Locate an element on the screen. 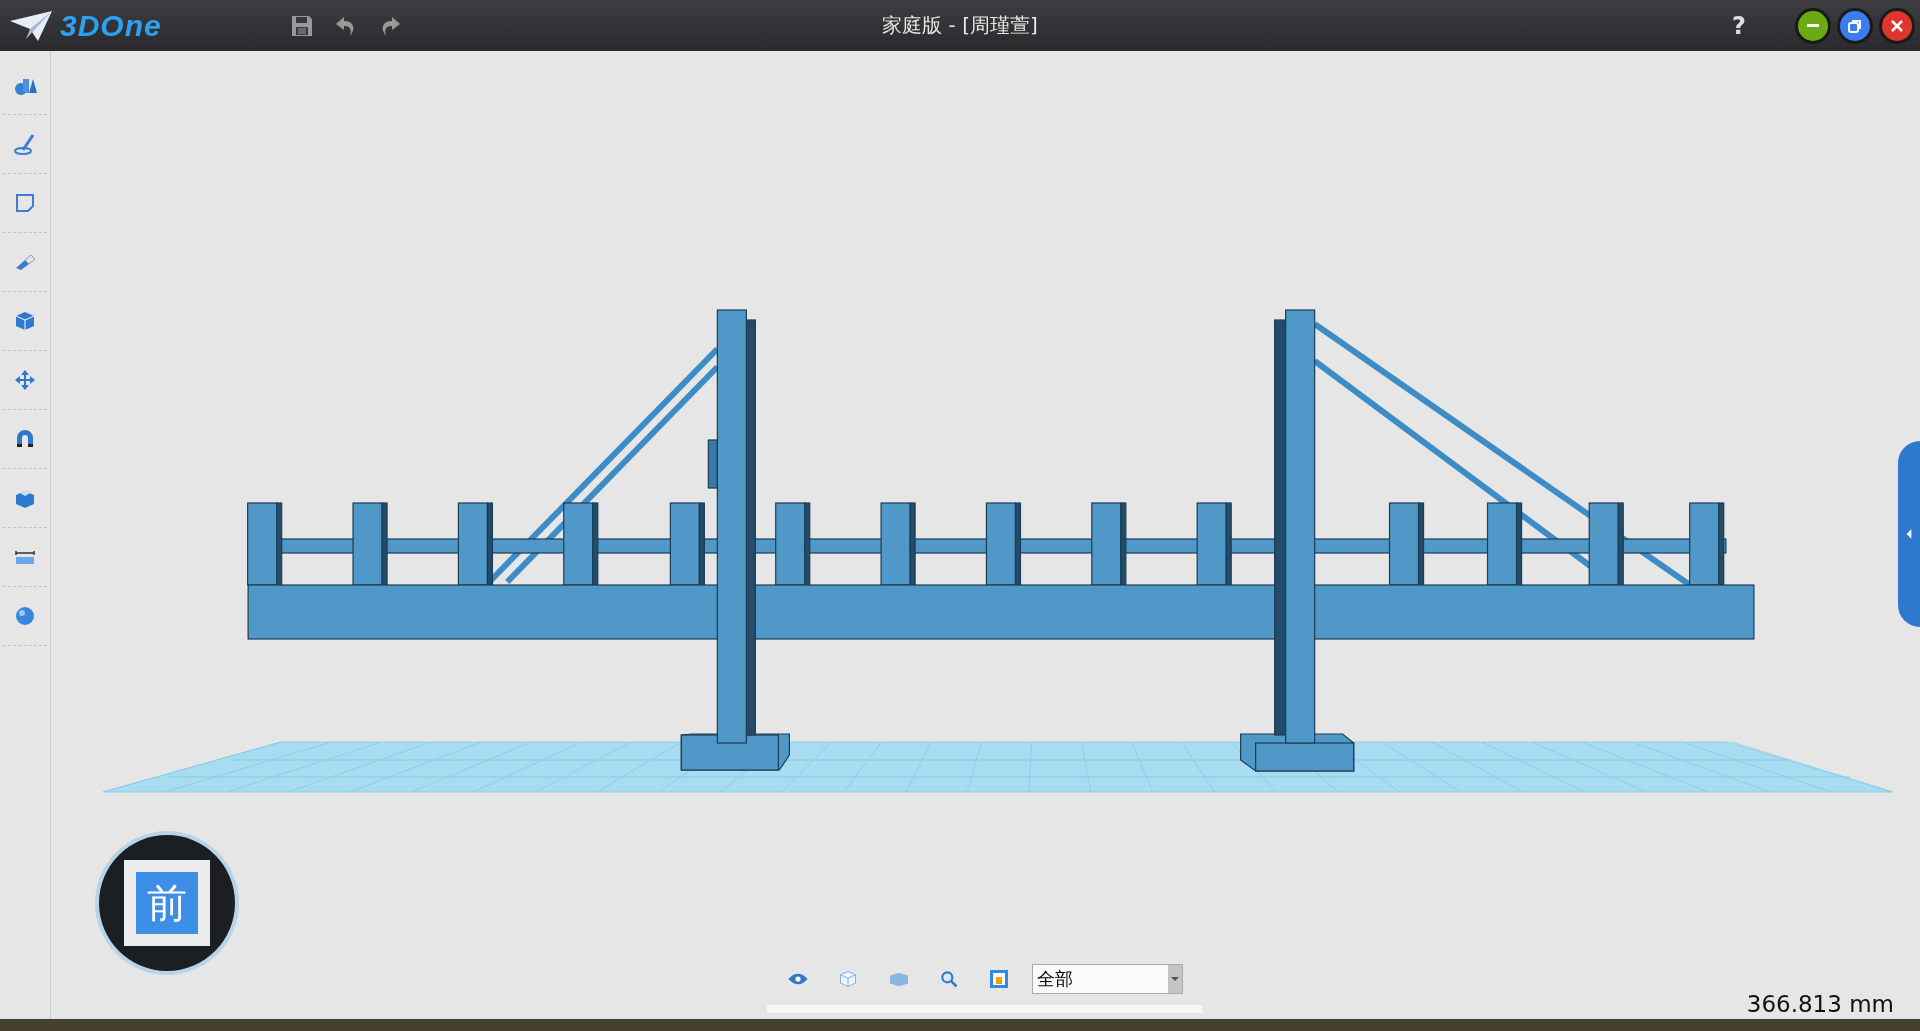 The height and width of the screenshot is (1031, 1920). minimize-button is located at coordinates (1813, 25).